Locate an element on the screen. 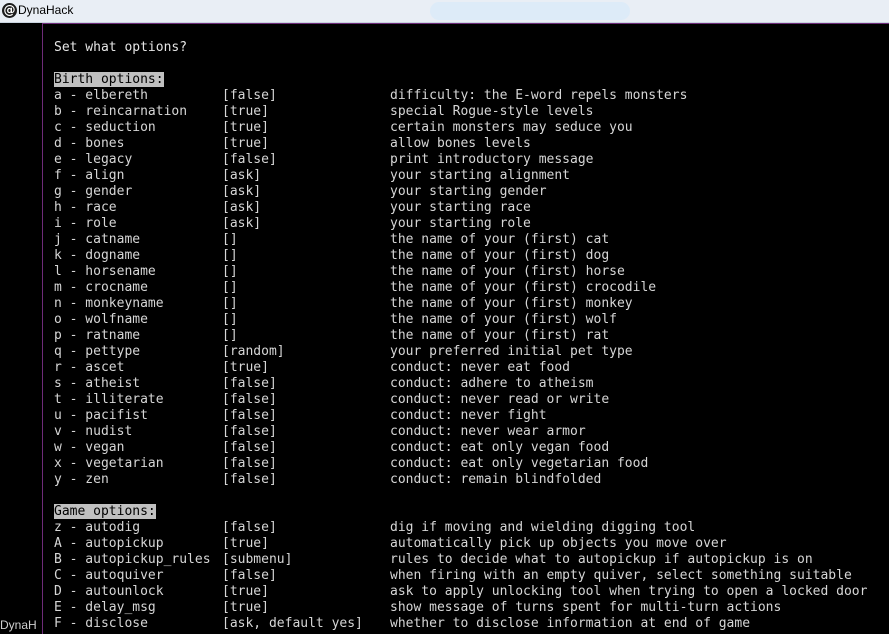 This screenshot has height=634, width=889. option-key: s - atheist is located at coordinates (97, 383).